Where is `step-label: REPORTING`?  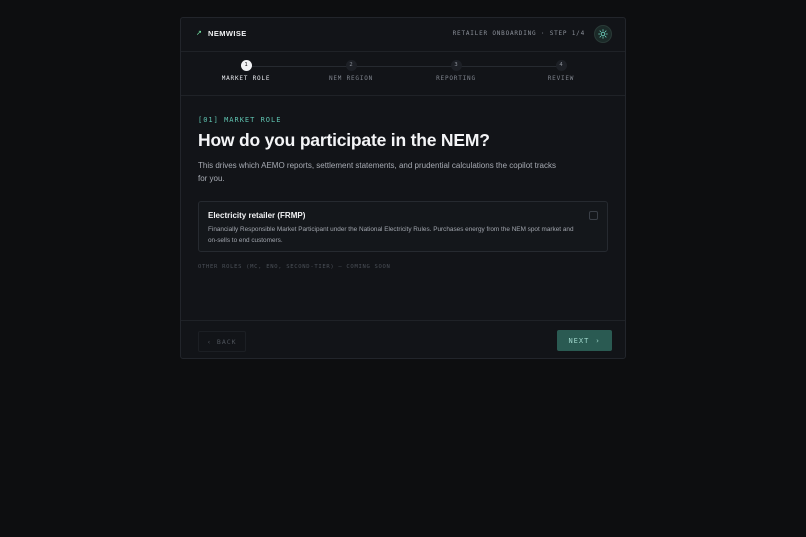 step-label: REPORTING is located at coordinates (456, 78).